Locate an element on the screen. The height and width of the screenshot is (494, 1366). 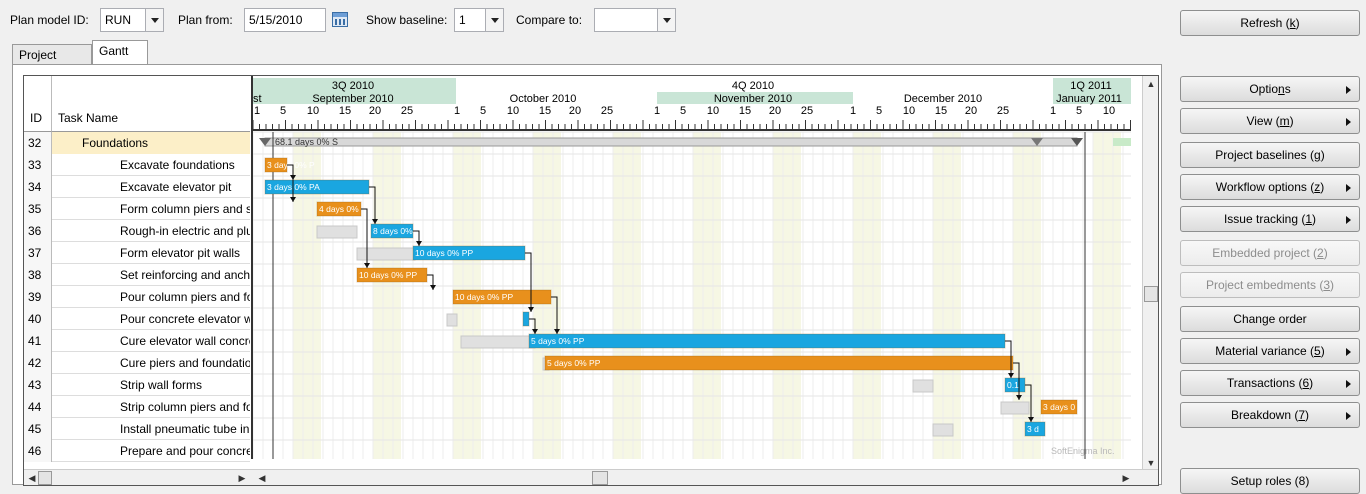
task-bar-label: 10 days 0% PP is located at coordinates (484, 297).